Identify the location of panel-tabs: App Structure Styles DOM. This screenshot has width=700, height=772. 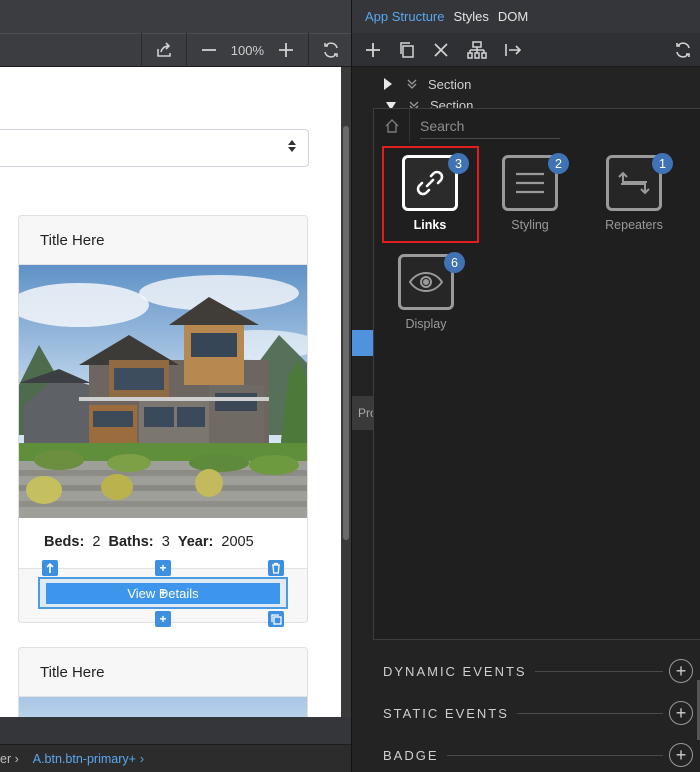
(526, 16).